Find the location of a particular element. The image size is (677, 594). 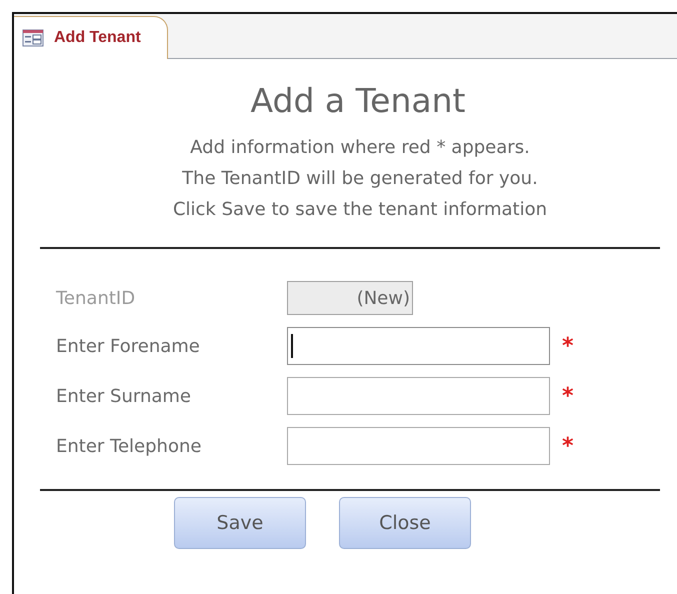

instruction-text: The TenantID will be generated for you. is located at coordinates (360, 179).